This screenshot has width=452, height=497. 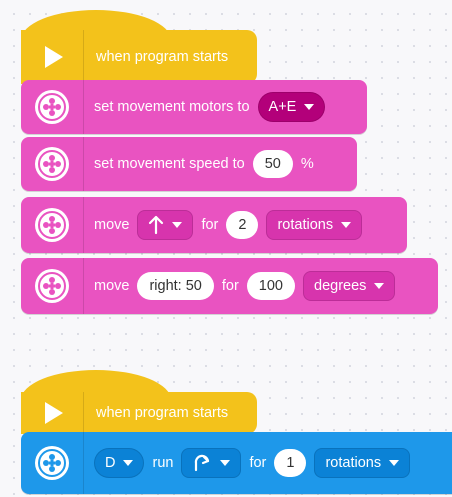 What do you see at coordinates (119, 463) in the screenshot?
I see `port-dropdown: D` at bounding box center [119, 463].